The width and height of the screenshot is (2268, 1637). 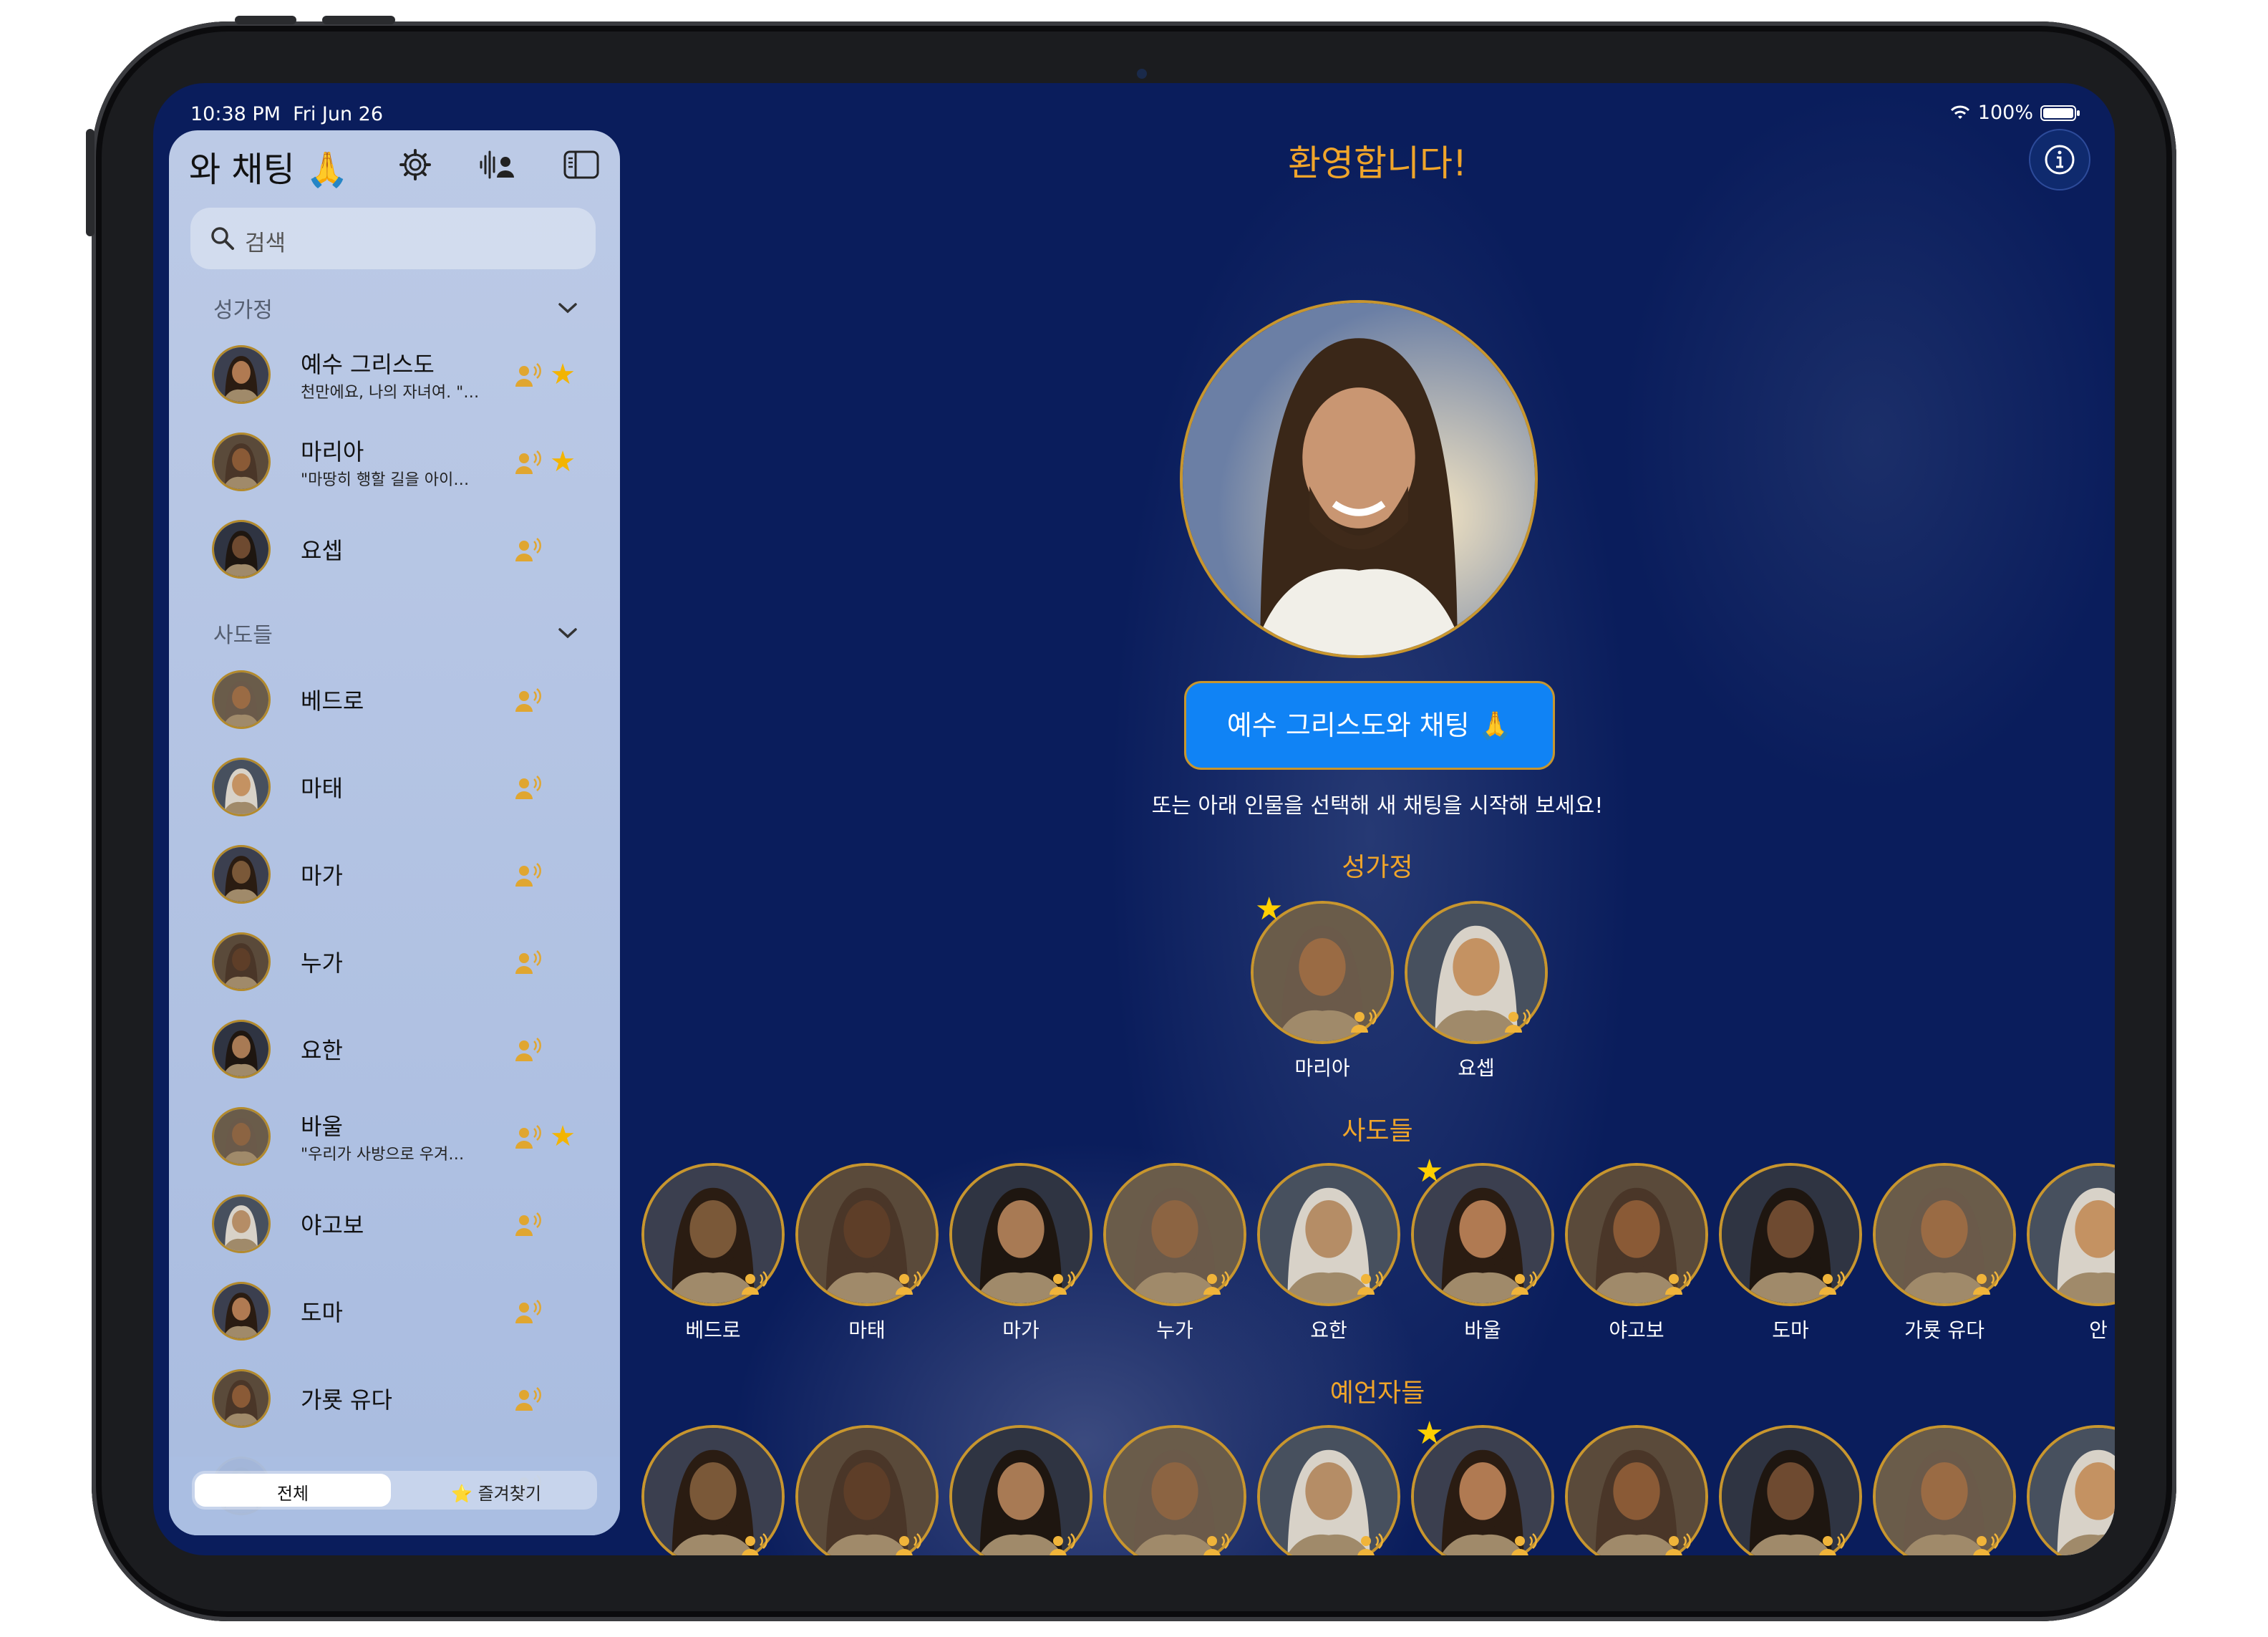 What do you see at coordinates (90, 183) in the screenshot?
I see `side-button` at bounding box center [90, 183].